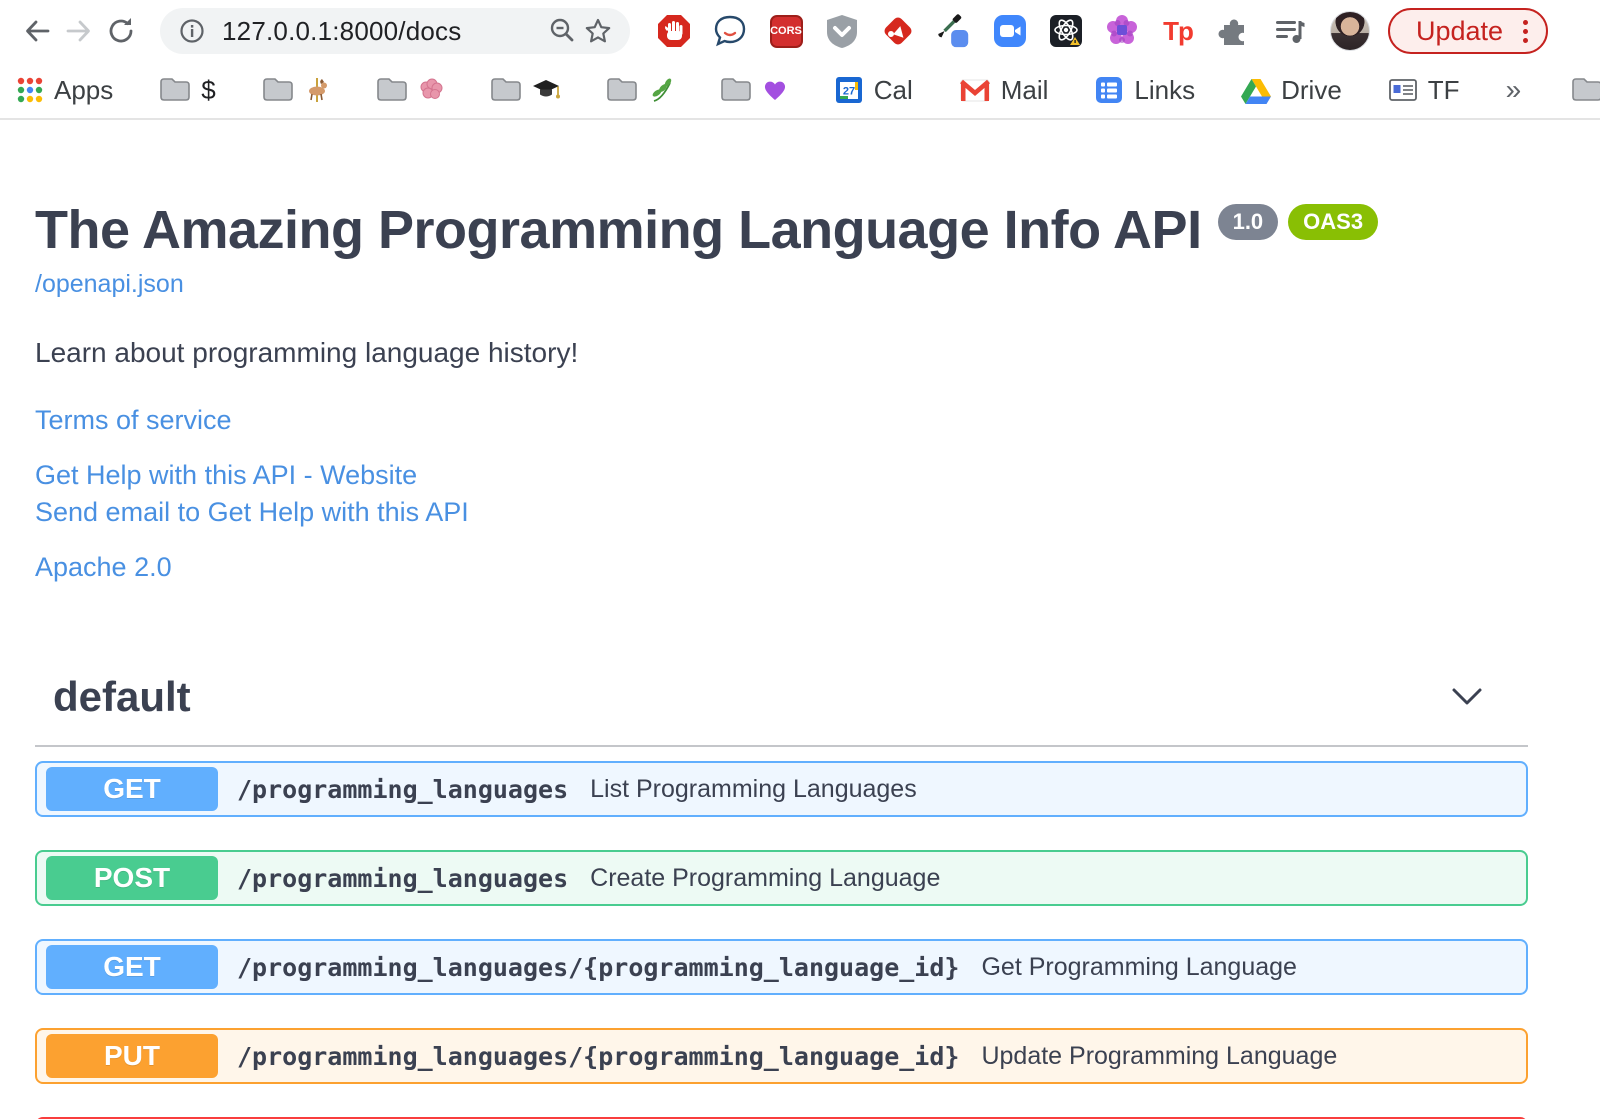  I want to click on back-button, so click(37, 31).